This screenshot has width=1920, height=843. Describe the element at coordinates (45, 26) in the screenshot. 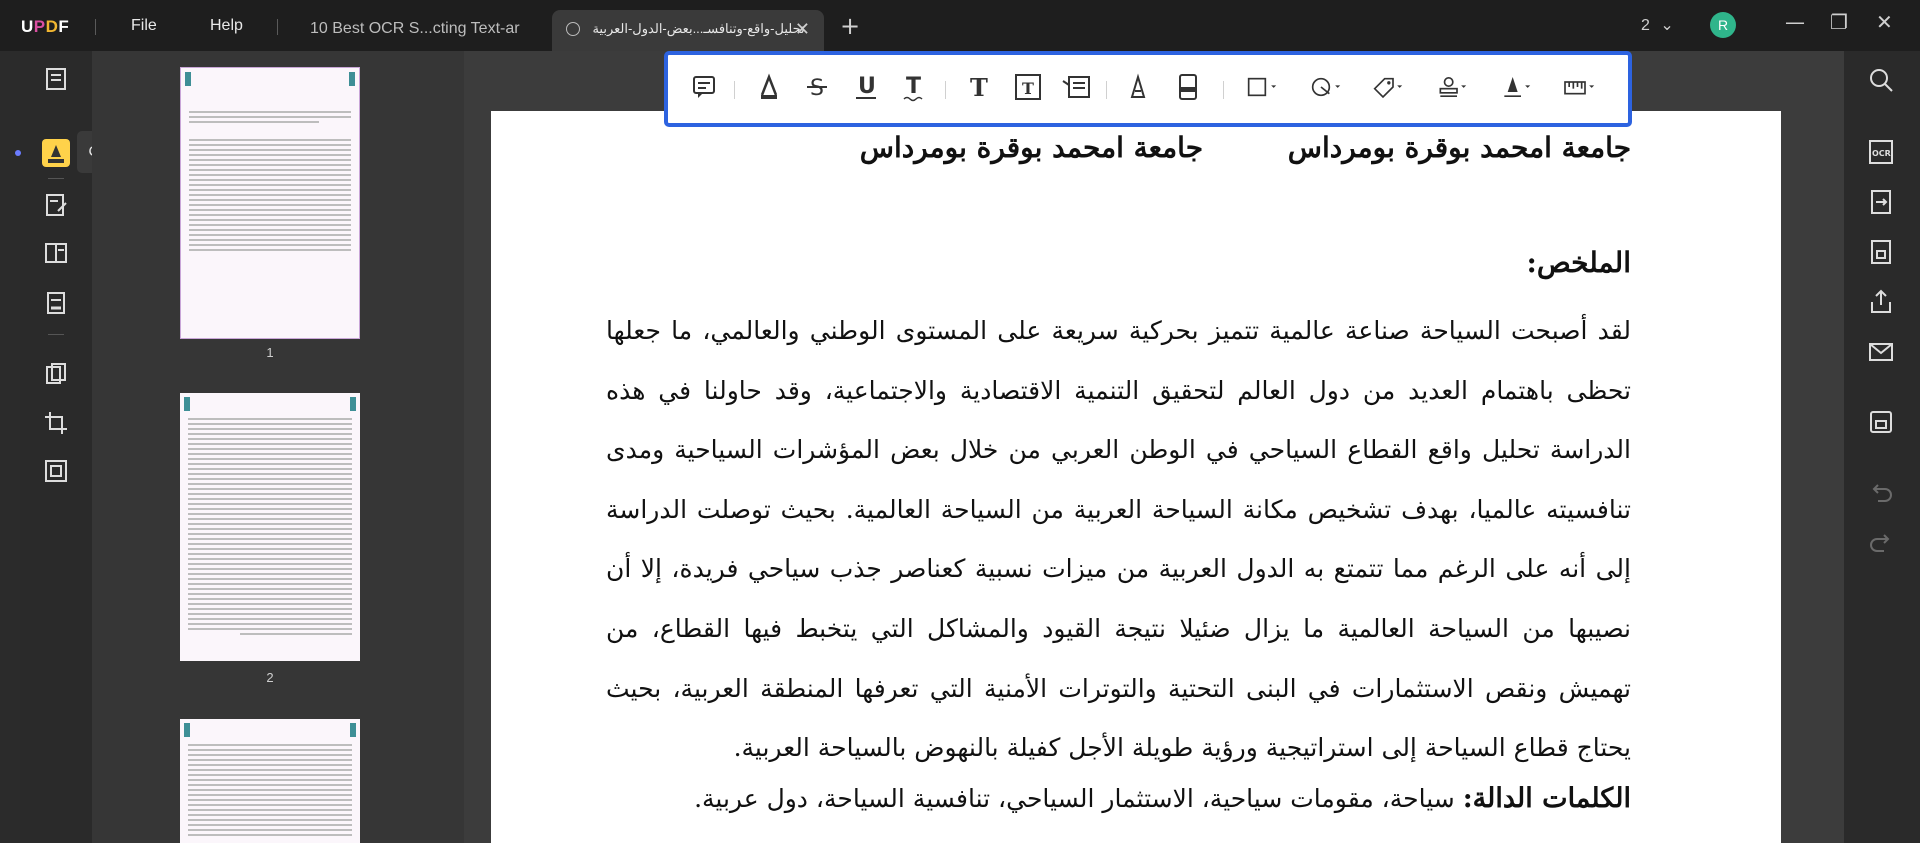

I see `updf-logo: UPDF` at that location.